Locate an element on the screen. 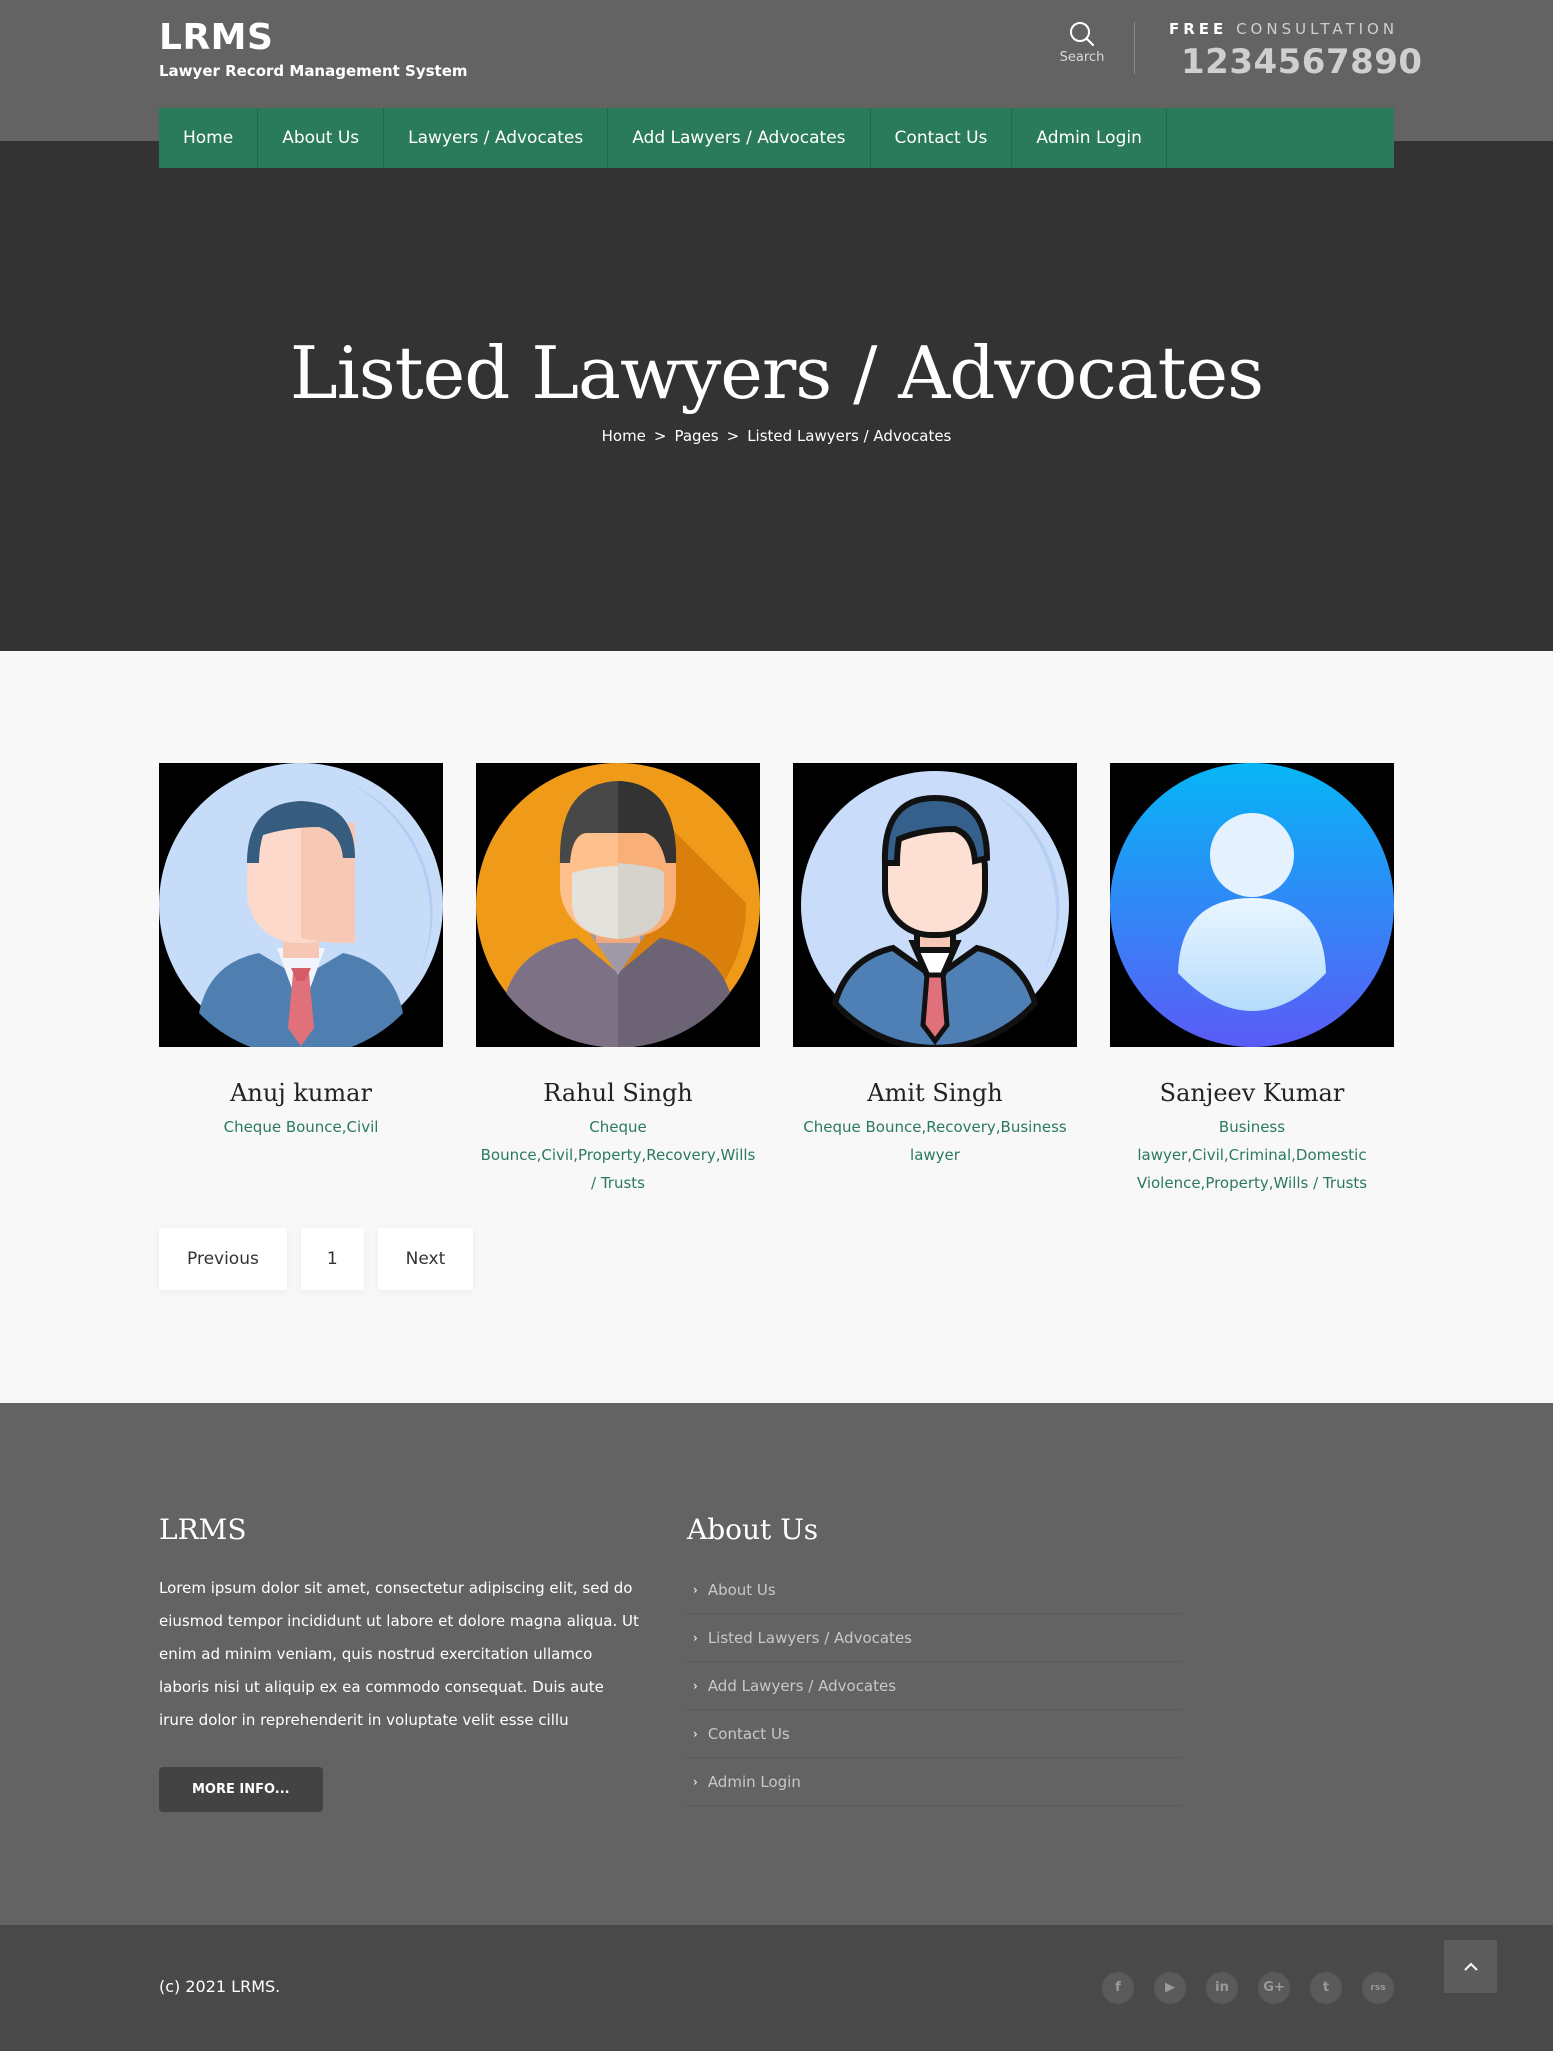 Image resolution: width=1553 pixels, height=2051 pixels. lawyer-name: Anuj kumar is located at coordinates (301, 1093).